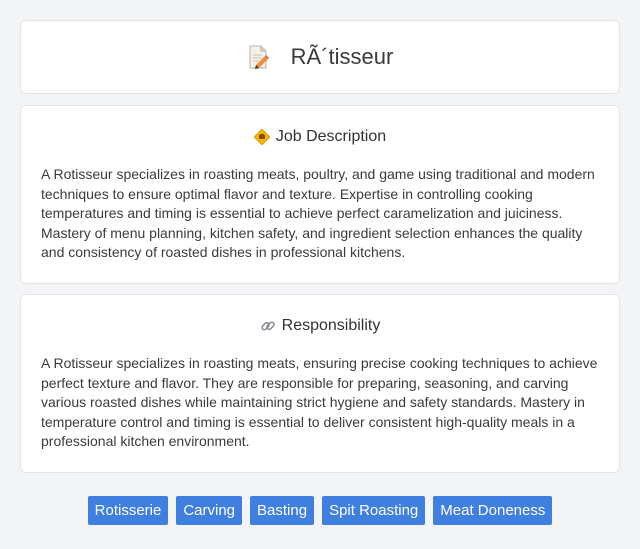  What do you see at coordinates (128, 510) in the screenshot?
I see `tag-rotisserie: Rotisserie` at bounding box center [128, 510].